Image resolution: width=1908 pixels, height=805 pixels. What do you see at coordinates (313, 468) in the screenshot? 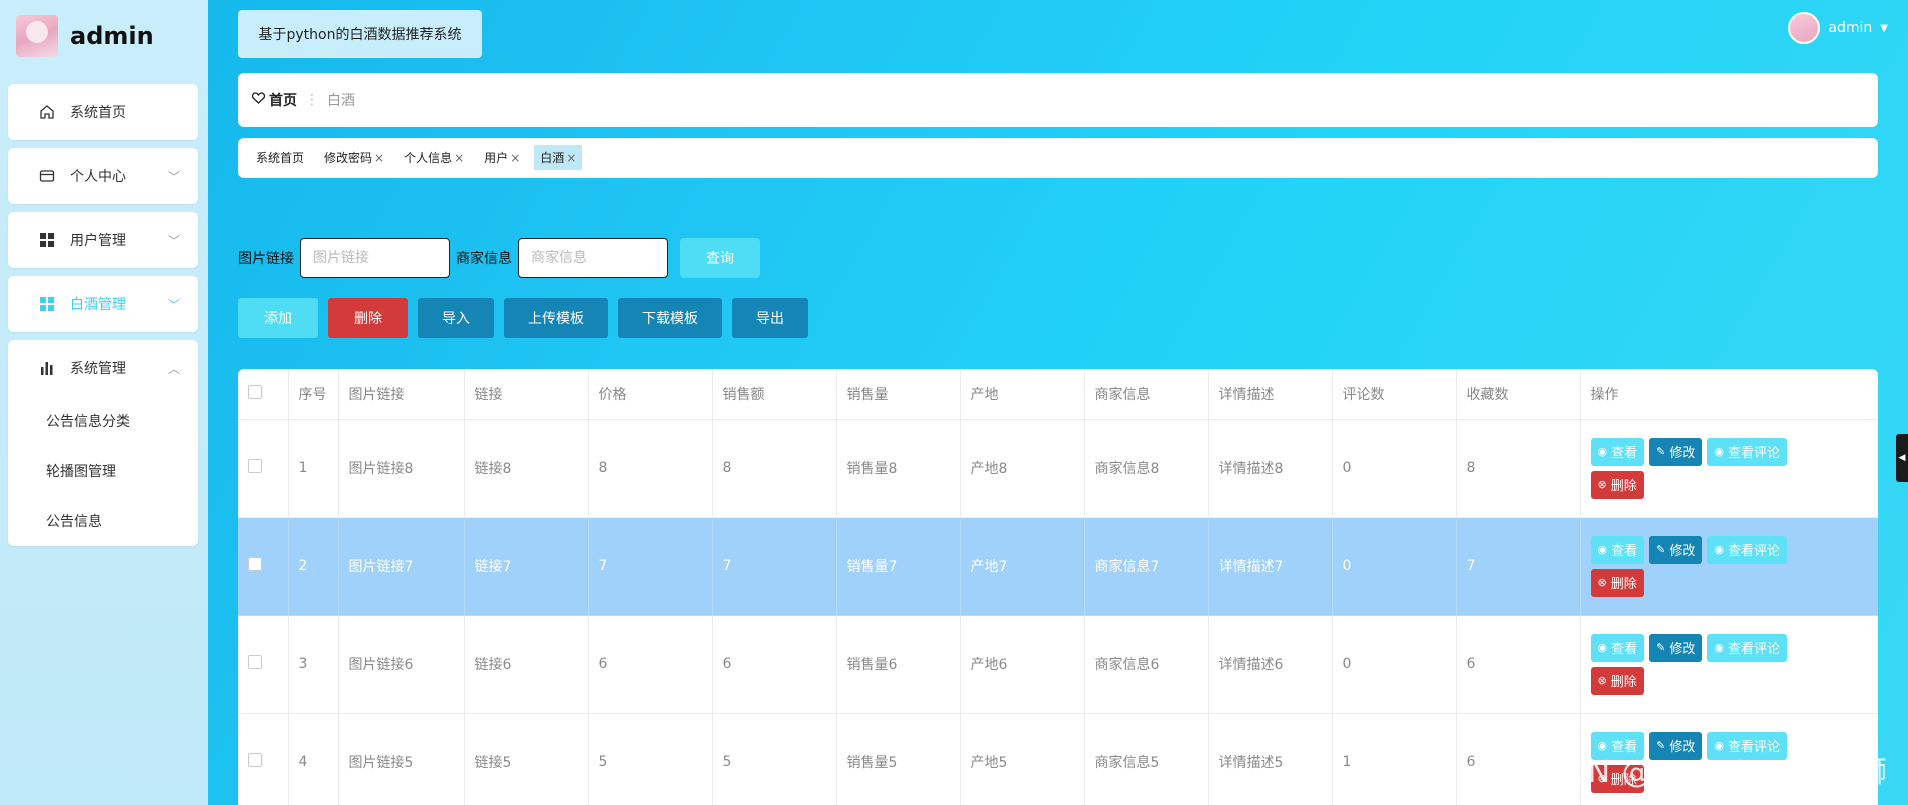
I see `cell-no: 1` at bounding box center [313, 468].